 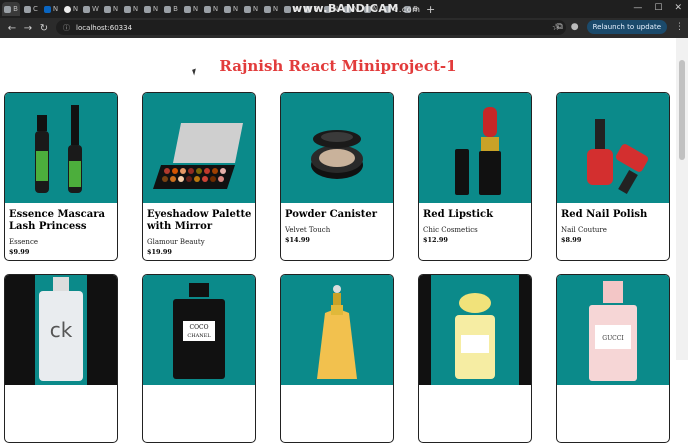 What do you see at coordinates (356, 8) in the screenshot?
I see `bandicam-watermark: www.BANDICAM.com` at bounding box center [356, 8].